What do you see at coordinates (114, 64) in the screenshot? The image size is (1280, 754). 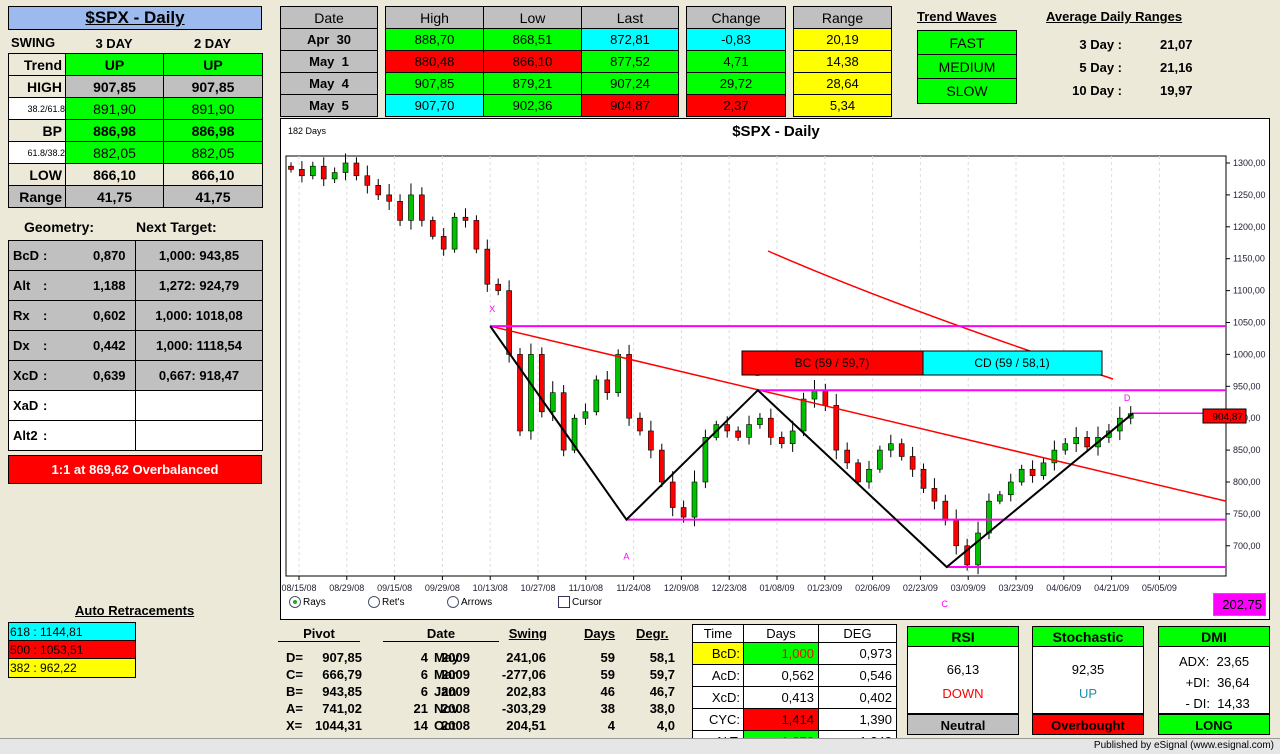 I see `swing-3day-value: UP` at bounding box center [114, 64].